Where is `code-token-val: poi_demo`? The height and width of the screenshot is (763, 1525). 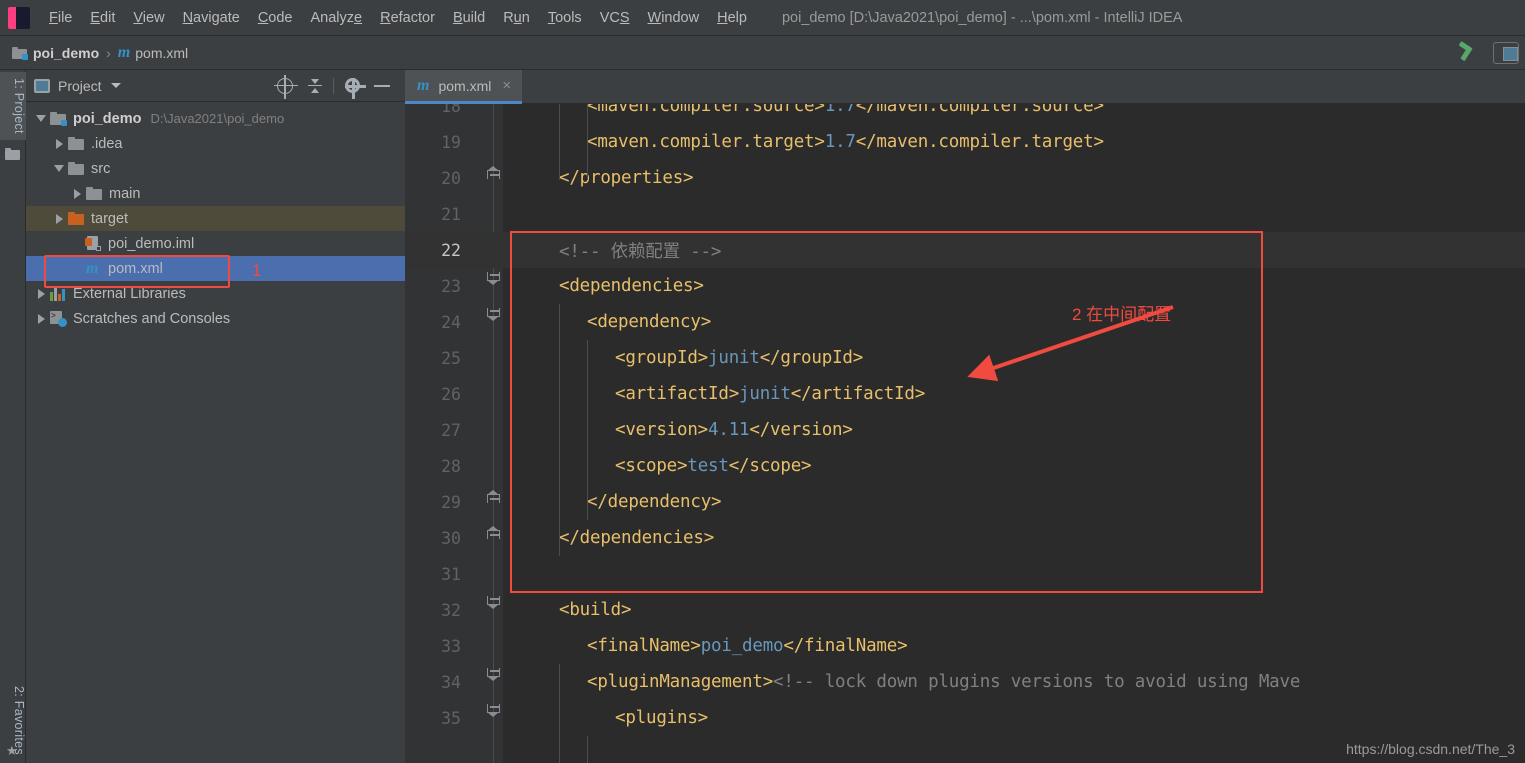 code-token-val: poi_demo is located at coordinates (742, 646).